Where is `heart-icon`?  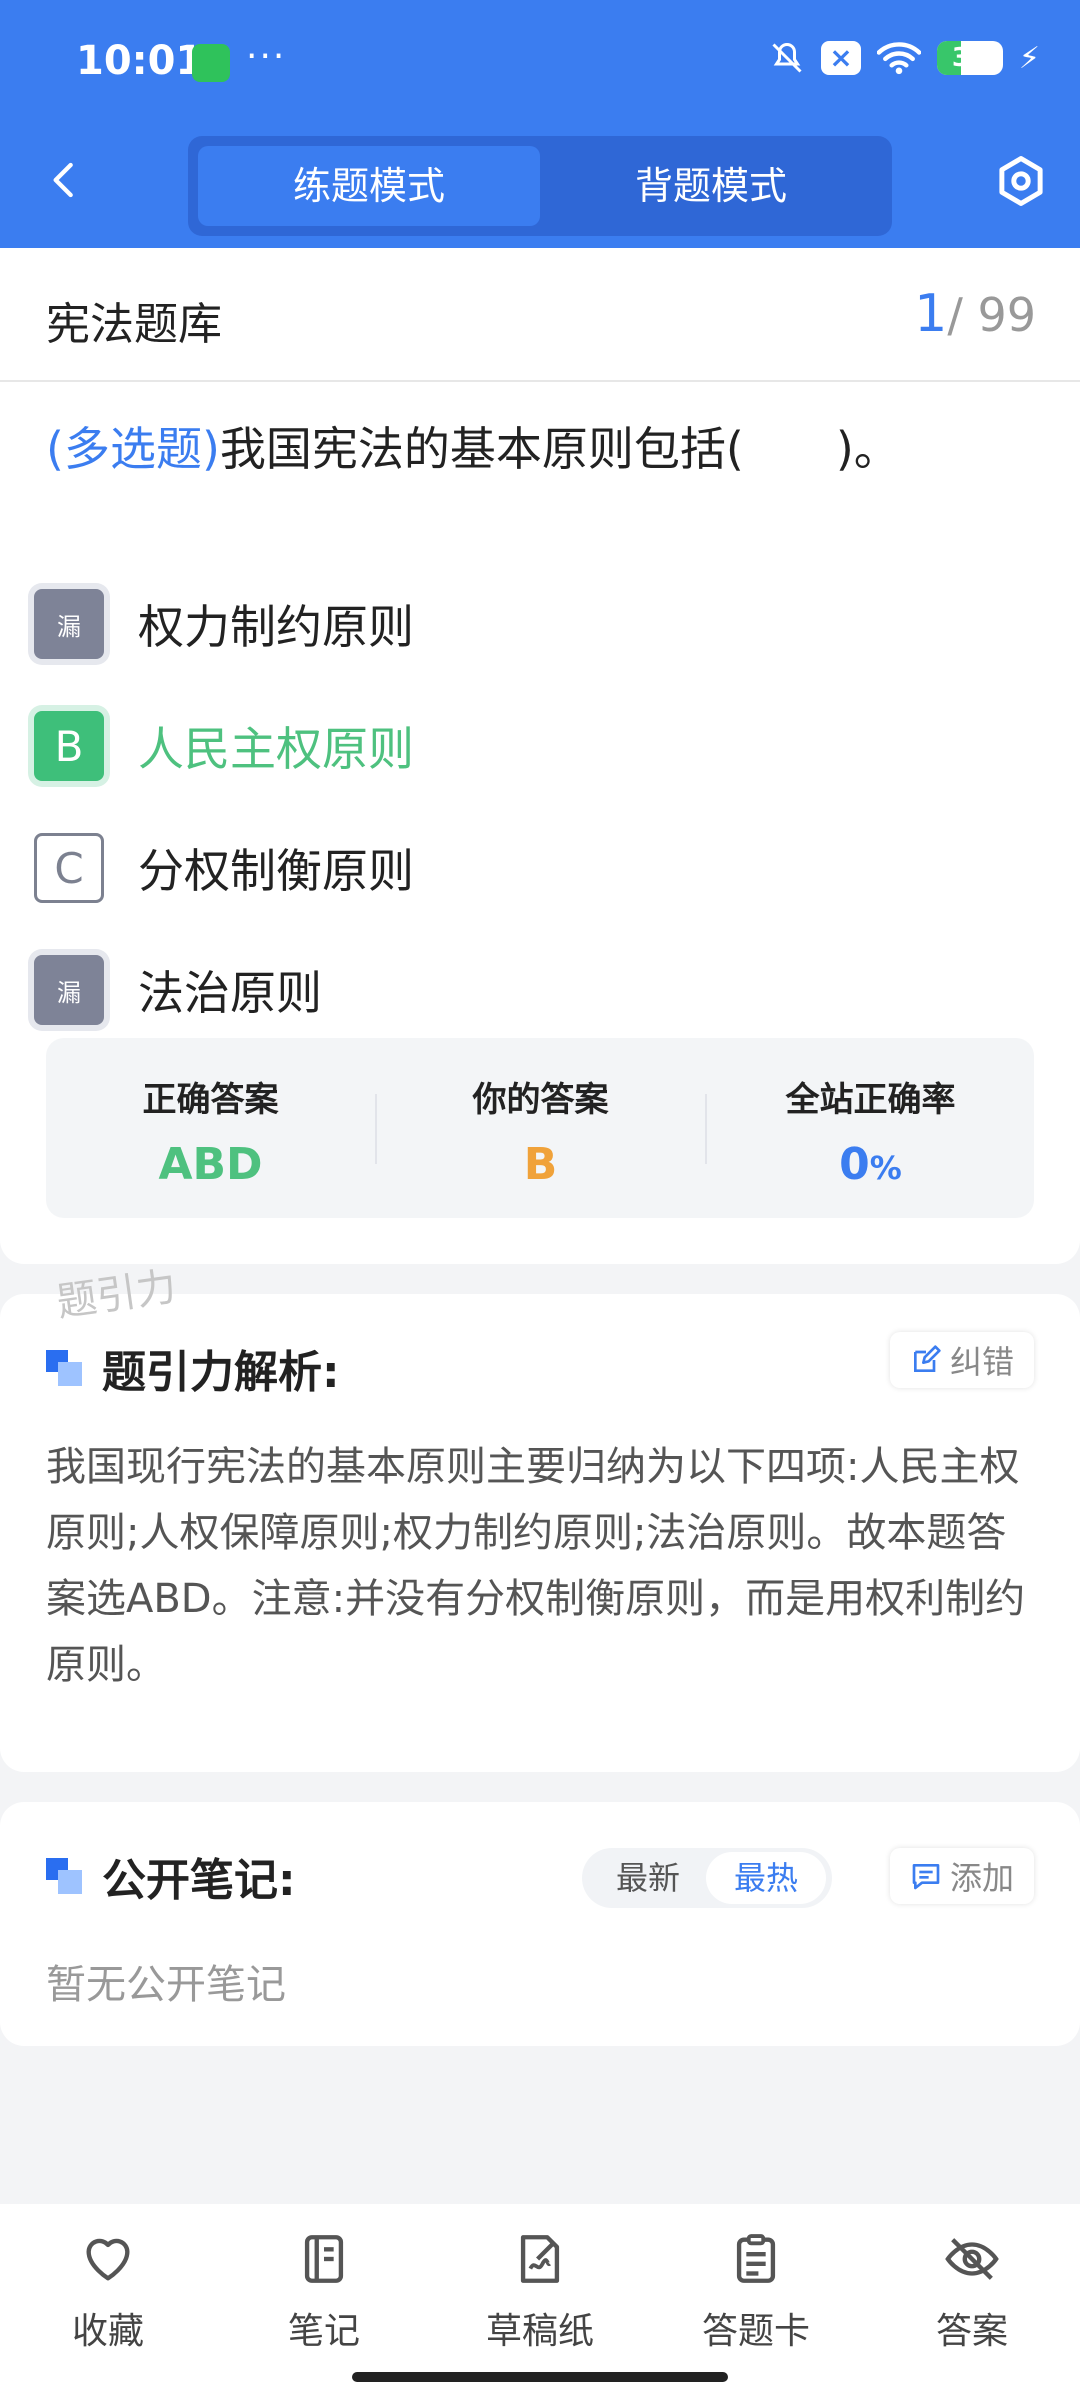
heart-icon is located at coordinates (108, 2259).